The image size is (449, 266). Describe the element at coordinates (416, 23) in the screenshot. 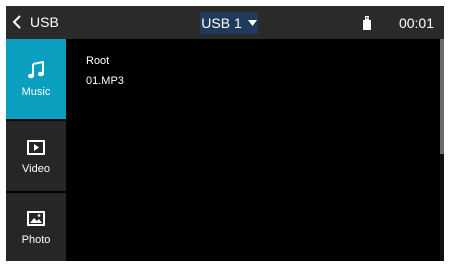

I see `clock: 00:01` at that location.